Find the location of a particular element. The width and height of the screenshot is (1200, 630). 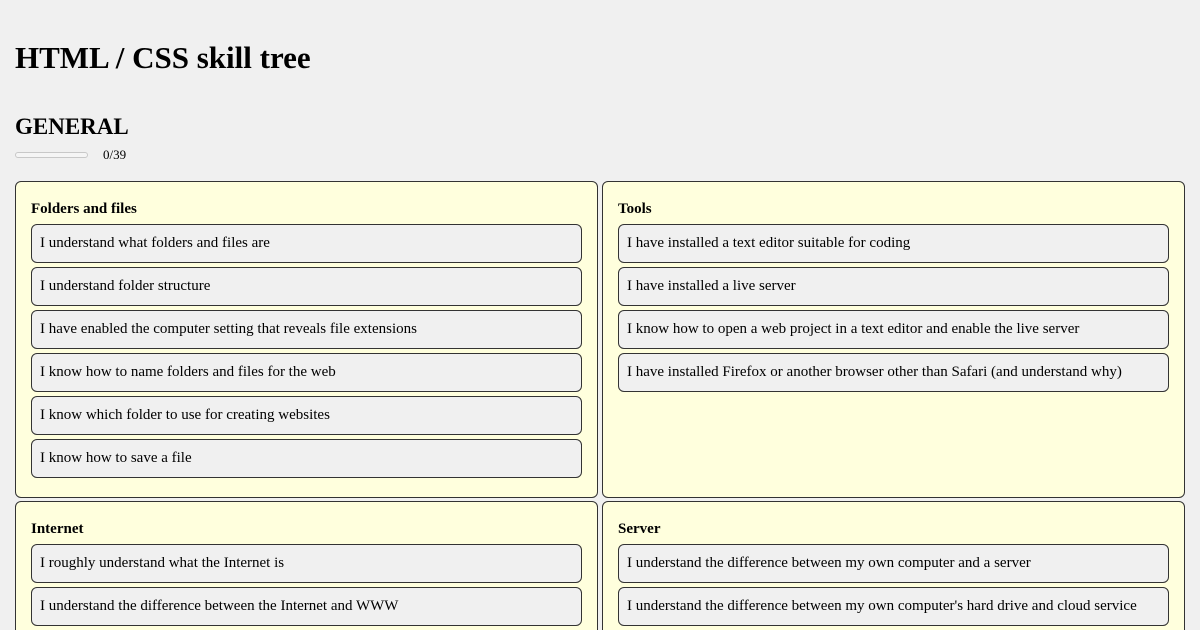

skill-item: I have installed a live server is located at coordinates (893, 286).